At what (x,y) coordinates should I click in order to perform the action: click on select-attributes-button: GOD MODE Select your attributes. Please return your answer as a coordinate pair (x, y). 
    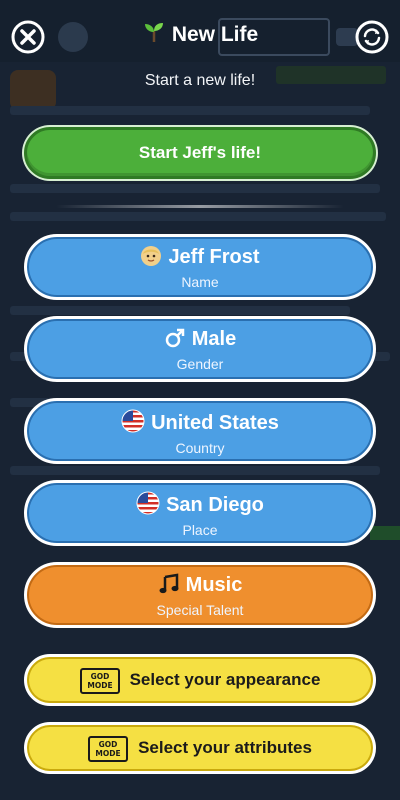
    Looking at the image, I should click on (200, 748).